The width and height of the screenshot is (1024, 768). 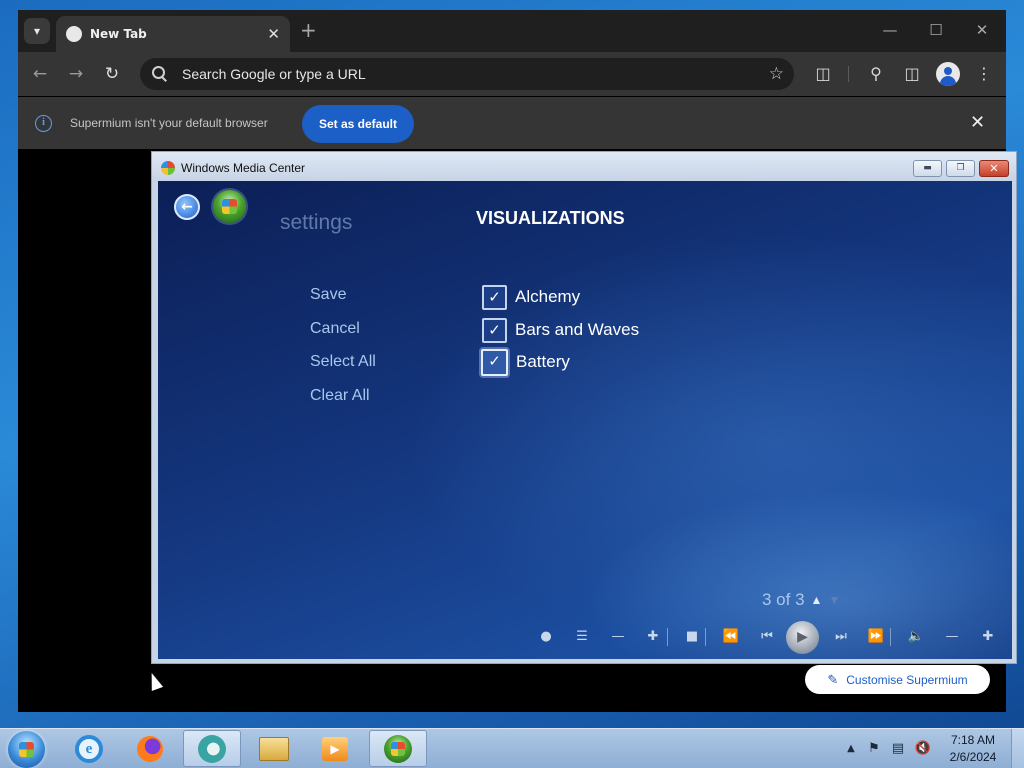 I want to click on transport-controls: ● ☰ — ✚ ■ ⏪ ⏮ ▶ ⏭ ⏩ 🔈 — ✚, so click(x=767, y=637).